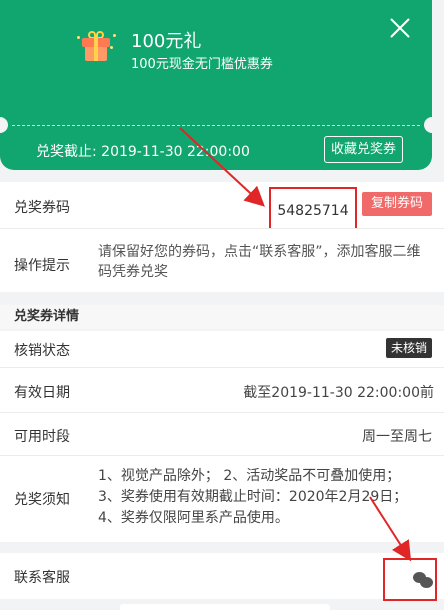 The image size is (444, 610). What do you see at coordinates (96, 46) in the screenshot?
I see `gift-icon` at bounding box center [96, 46].